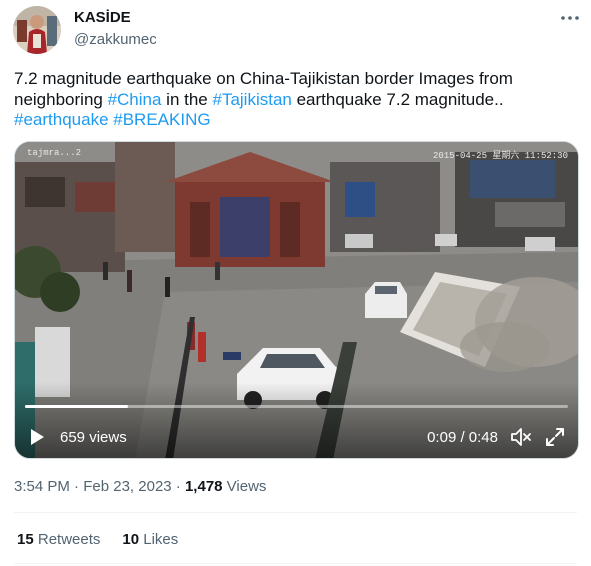 The width and height of the screenshot is (591, 566). I want to click on more-horizontal-icon, so click(570, 18).